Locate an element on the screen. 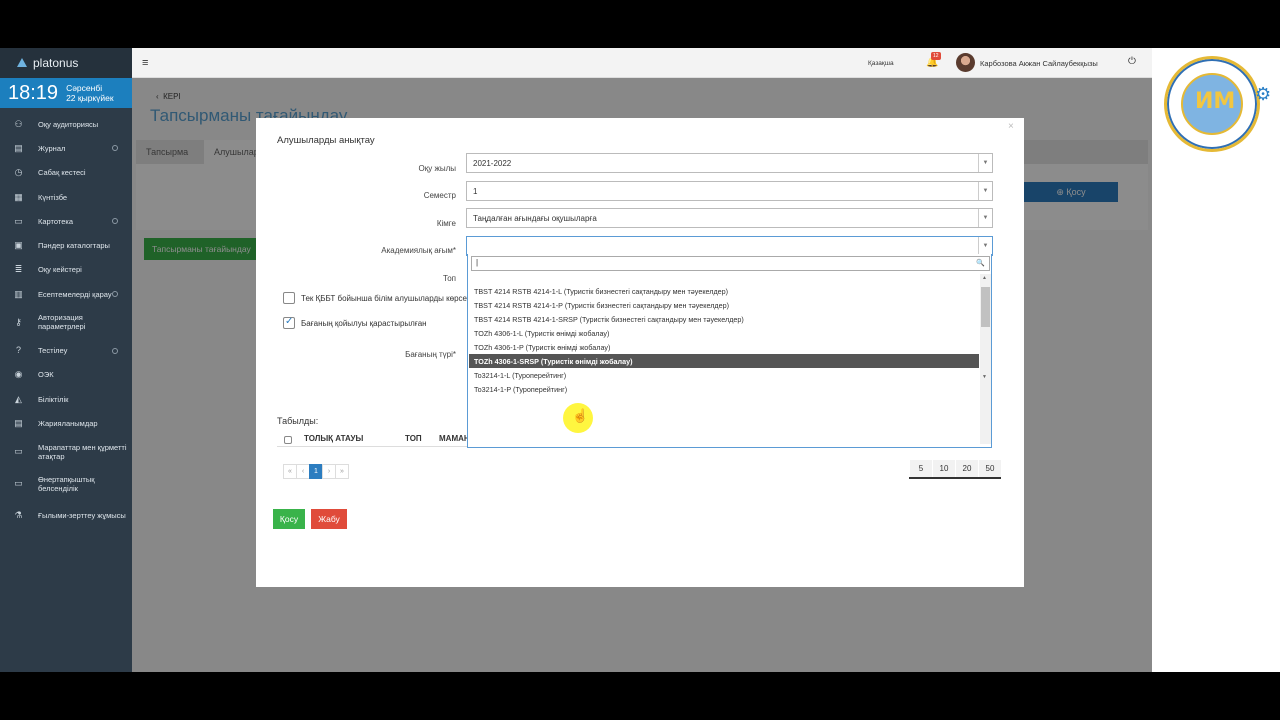  sidebar-item-label: Тестілеу is located at coordinates (53, 351).